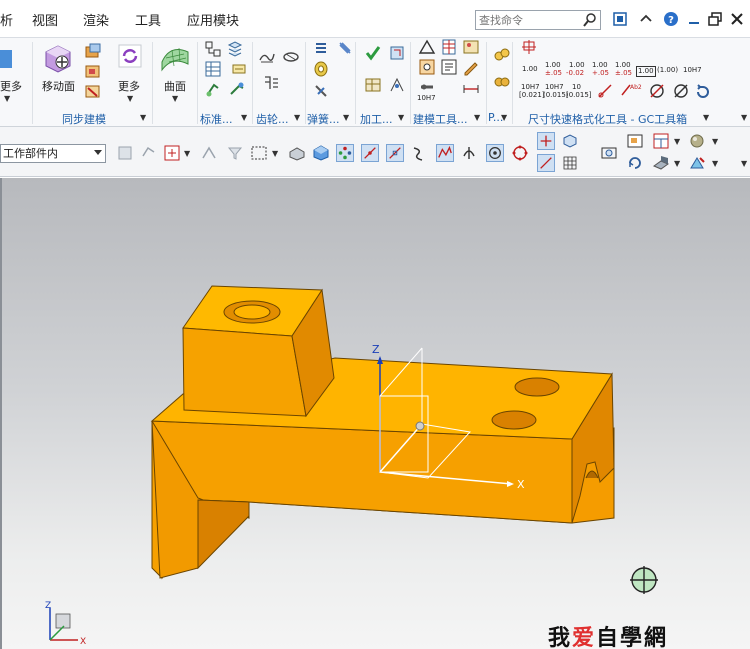  I want to click on more-tools-icon, so click(7, 59).